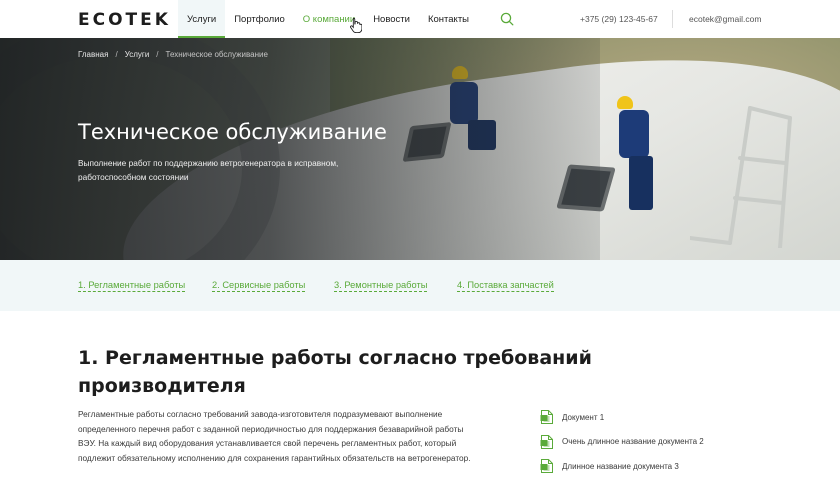  Describe the element at coordinates (672, 19) in the screenshot. I see `header-divider` at that location.